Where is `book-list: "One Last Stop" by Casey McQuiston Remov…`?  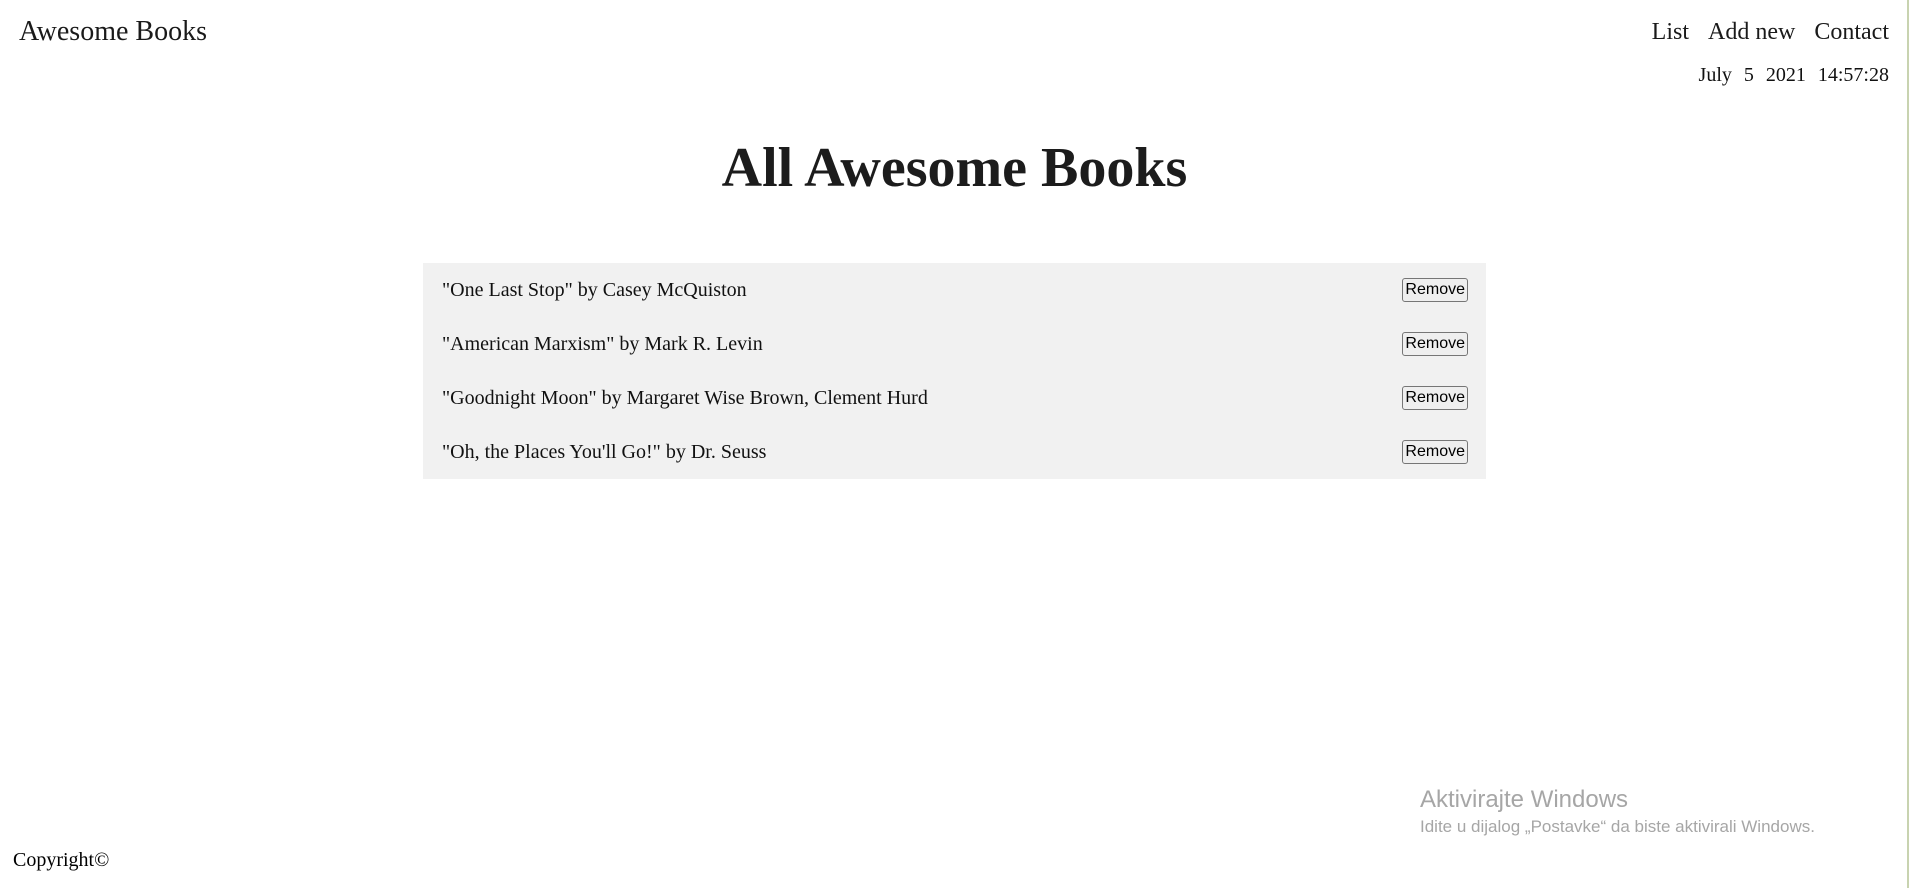
book-list: "One Last Stop" by Casey McQuiston Remov… is located at coordinates (954, 371).